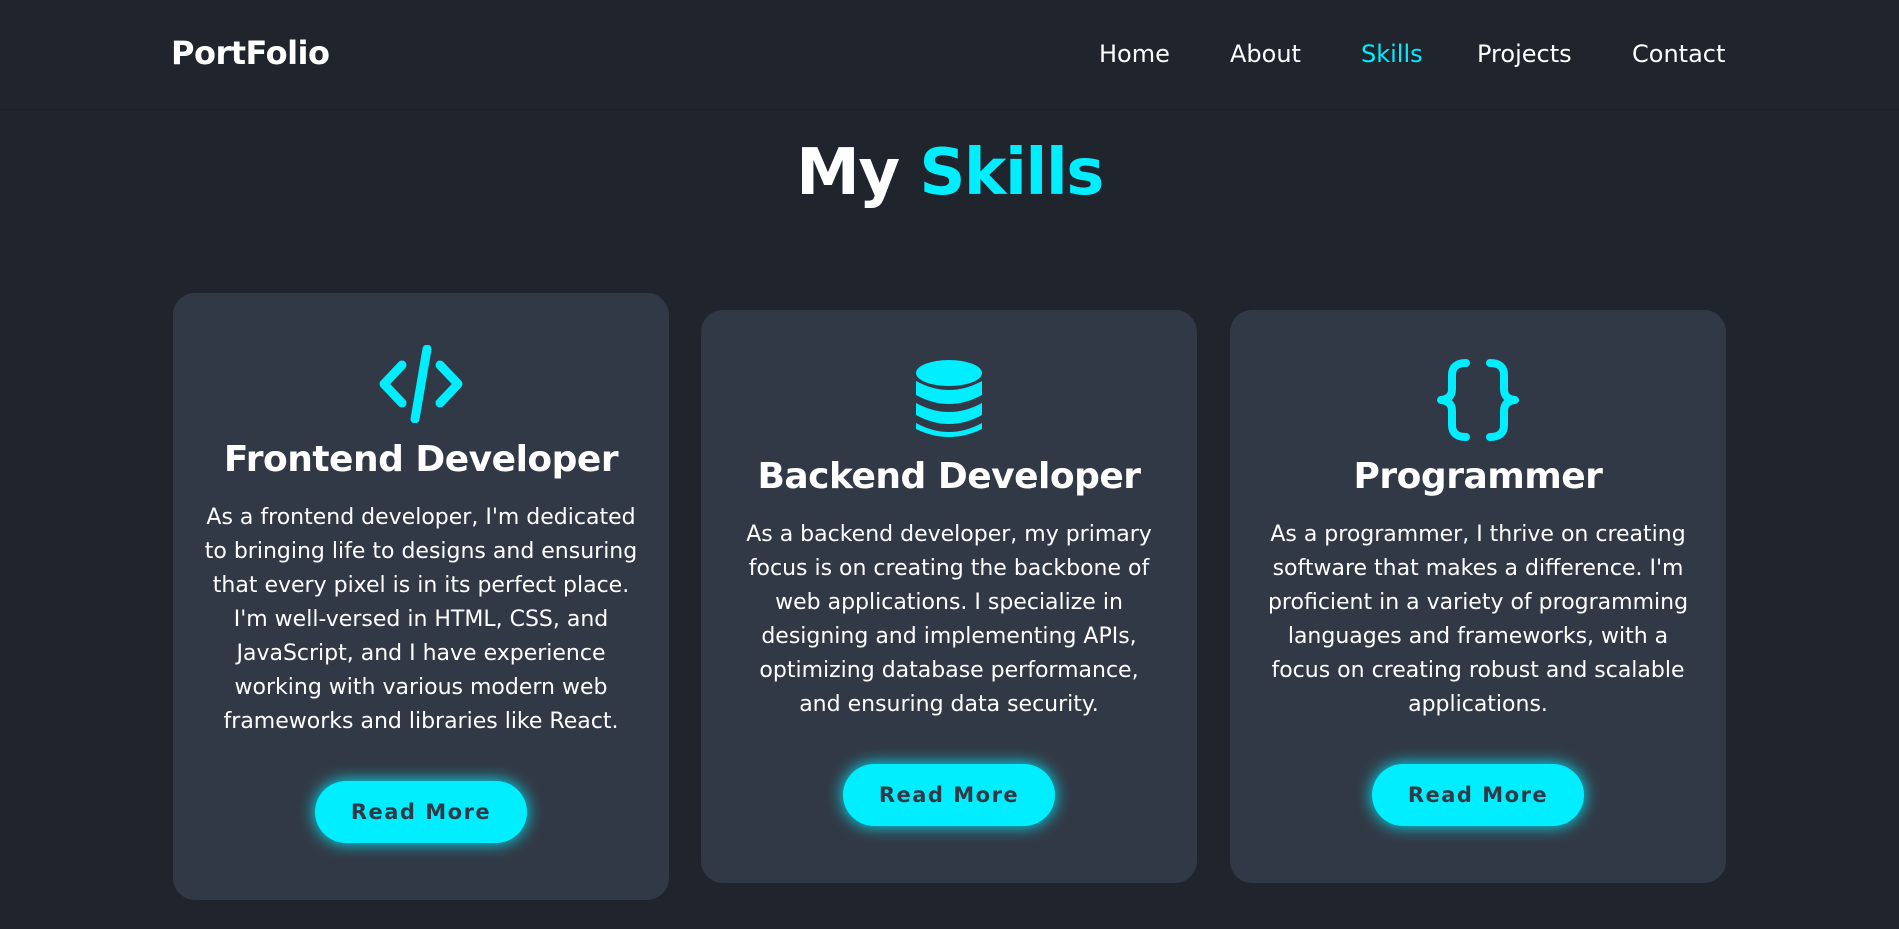 The width and height of the screenshot is (1899, 929). Describe the element at coordinates (949, 400) in the screenshot. I see `database-icon` at that location.